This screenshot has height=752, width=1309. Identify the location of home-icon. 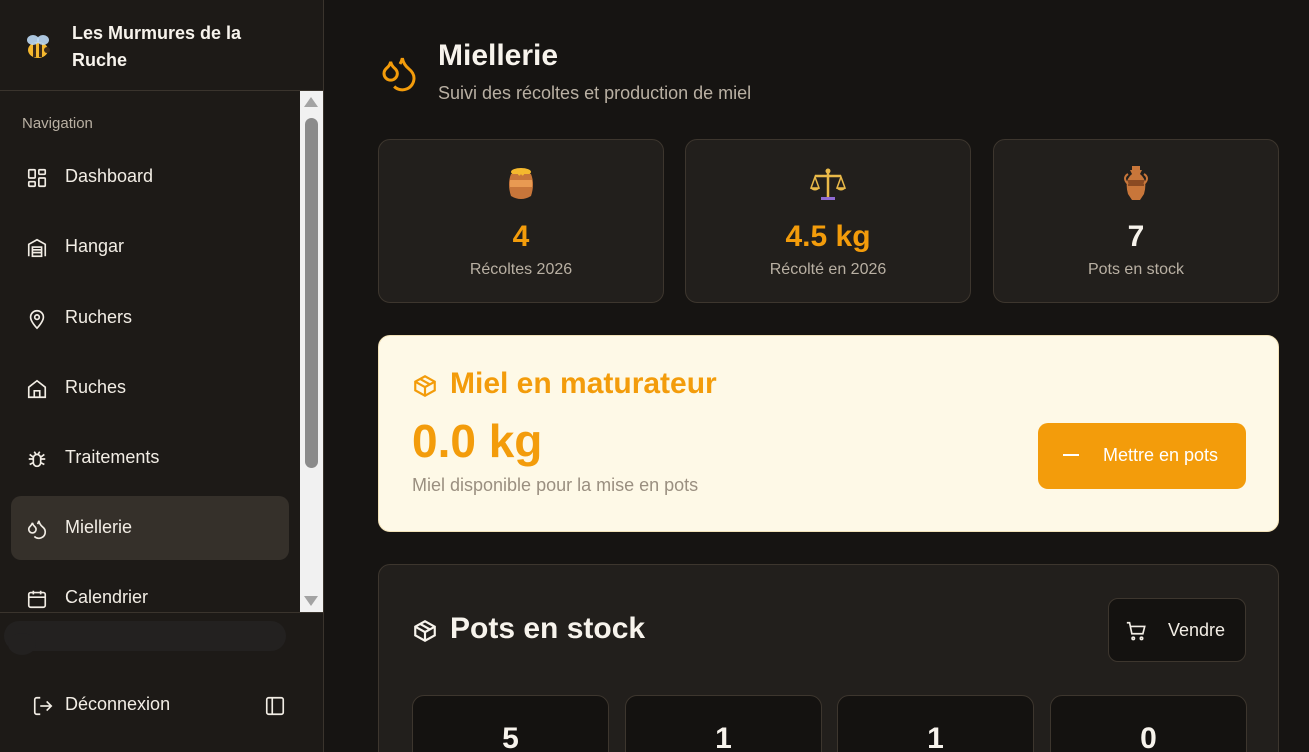
(37, 389).